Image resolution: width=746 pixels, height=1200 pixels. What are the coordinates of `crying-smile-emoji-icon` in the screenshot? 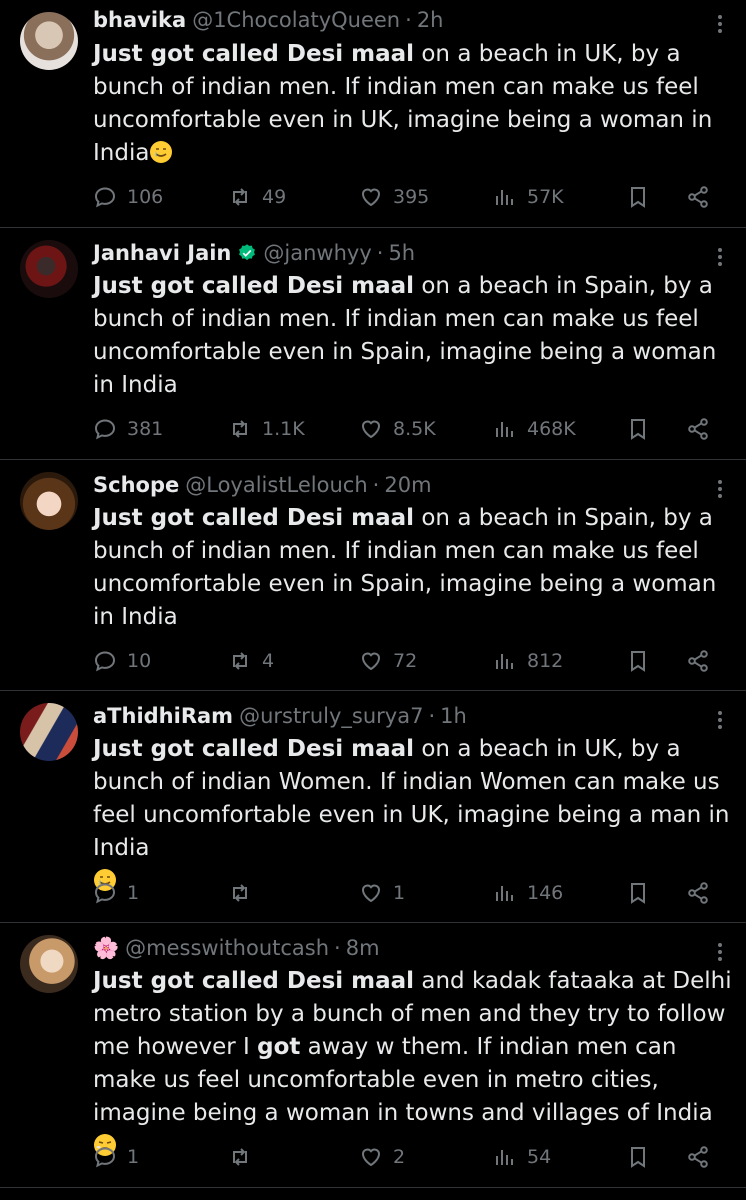 It's located at (161, 152).